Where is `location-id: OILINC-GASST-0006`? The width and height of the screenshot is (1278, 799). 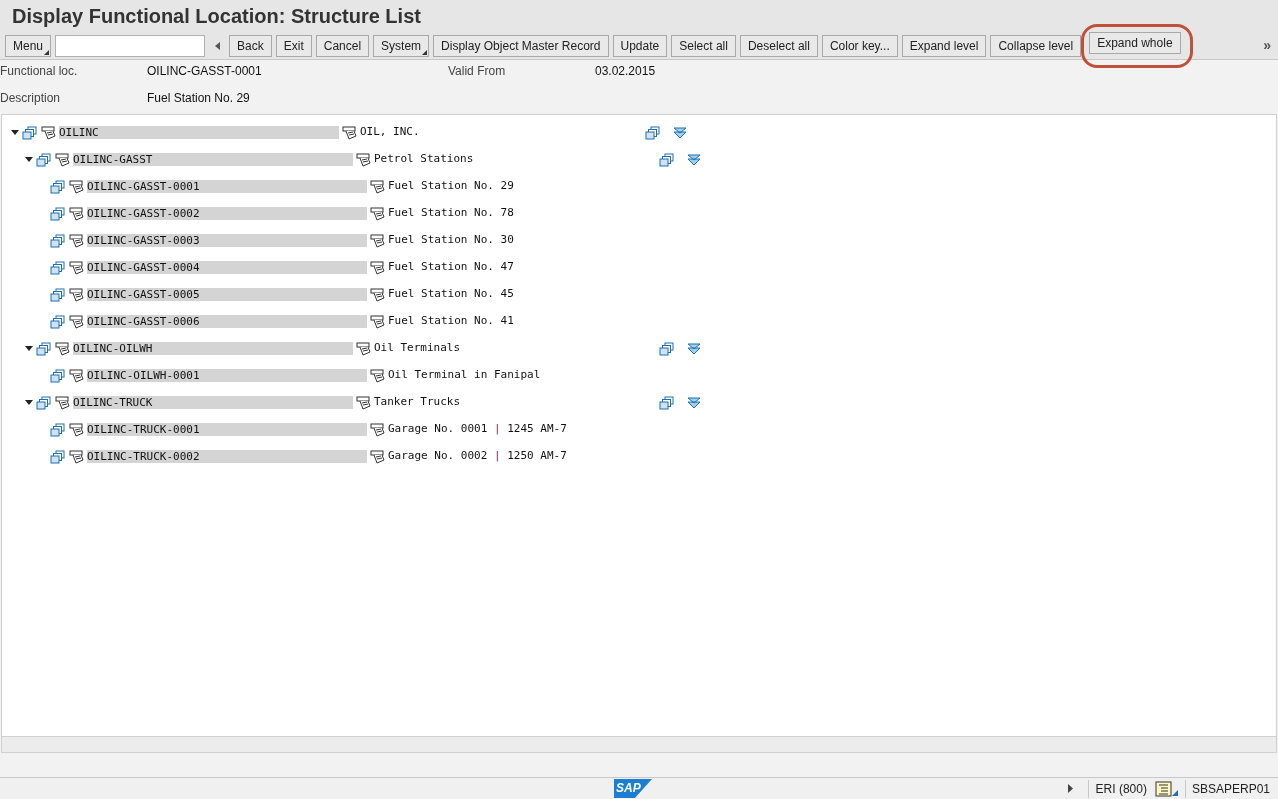
location-id: OILINC-GASST-0006 is located at coordinates (227, 321).